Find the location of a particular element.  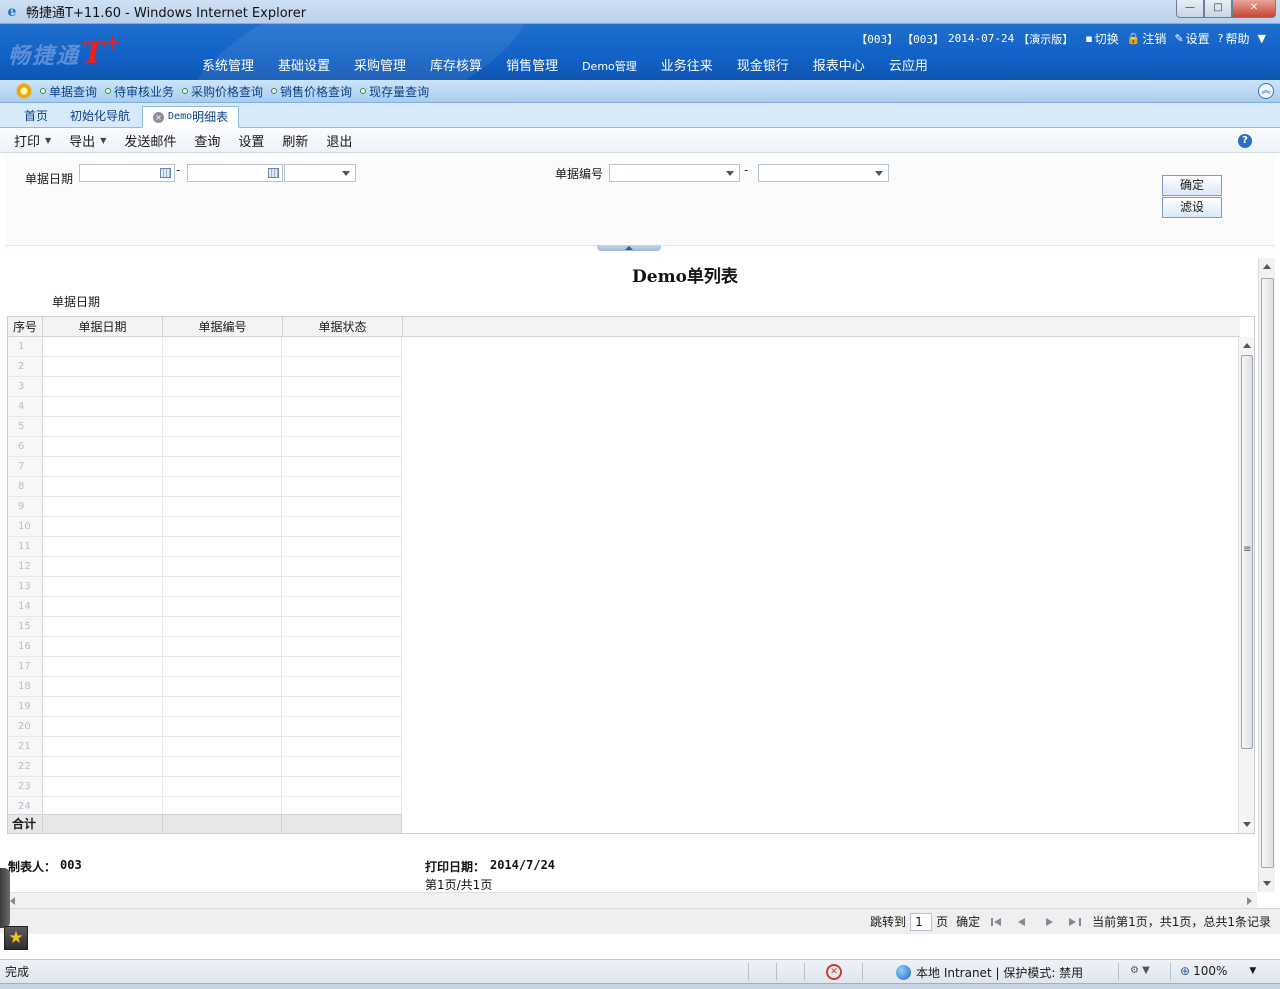

favorites-star-icon: ★ is located at coordinates (16, 938).